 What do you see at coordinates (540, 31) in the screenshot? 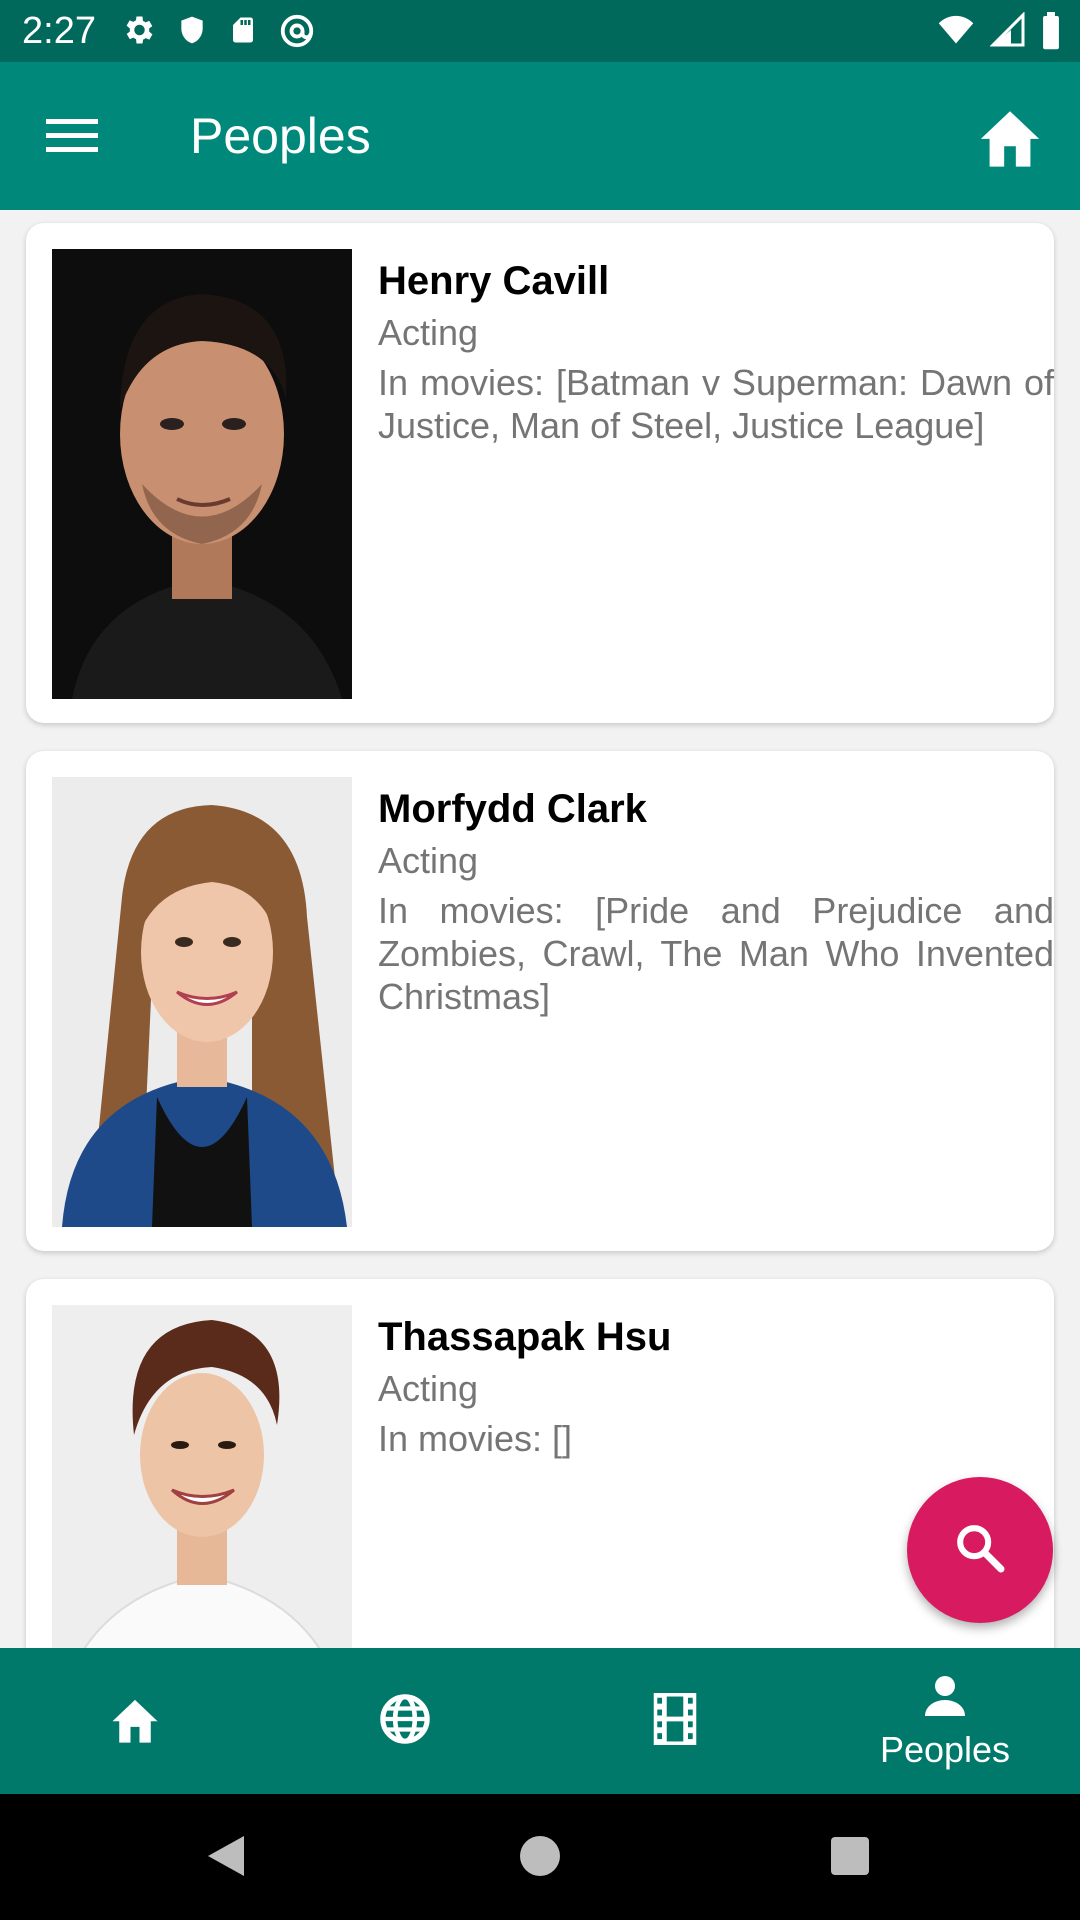
I see `status-bar: 2:27` at bounding box center [540, 31].